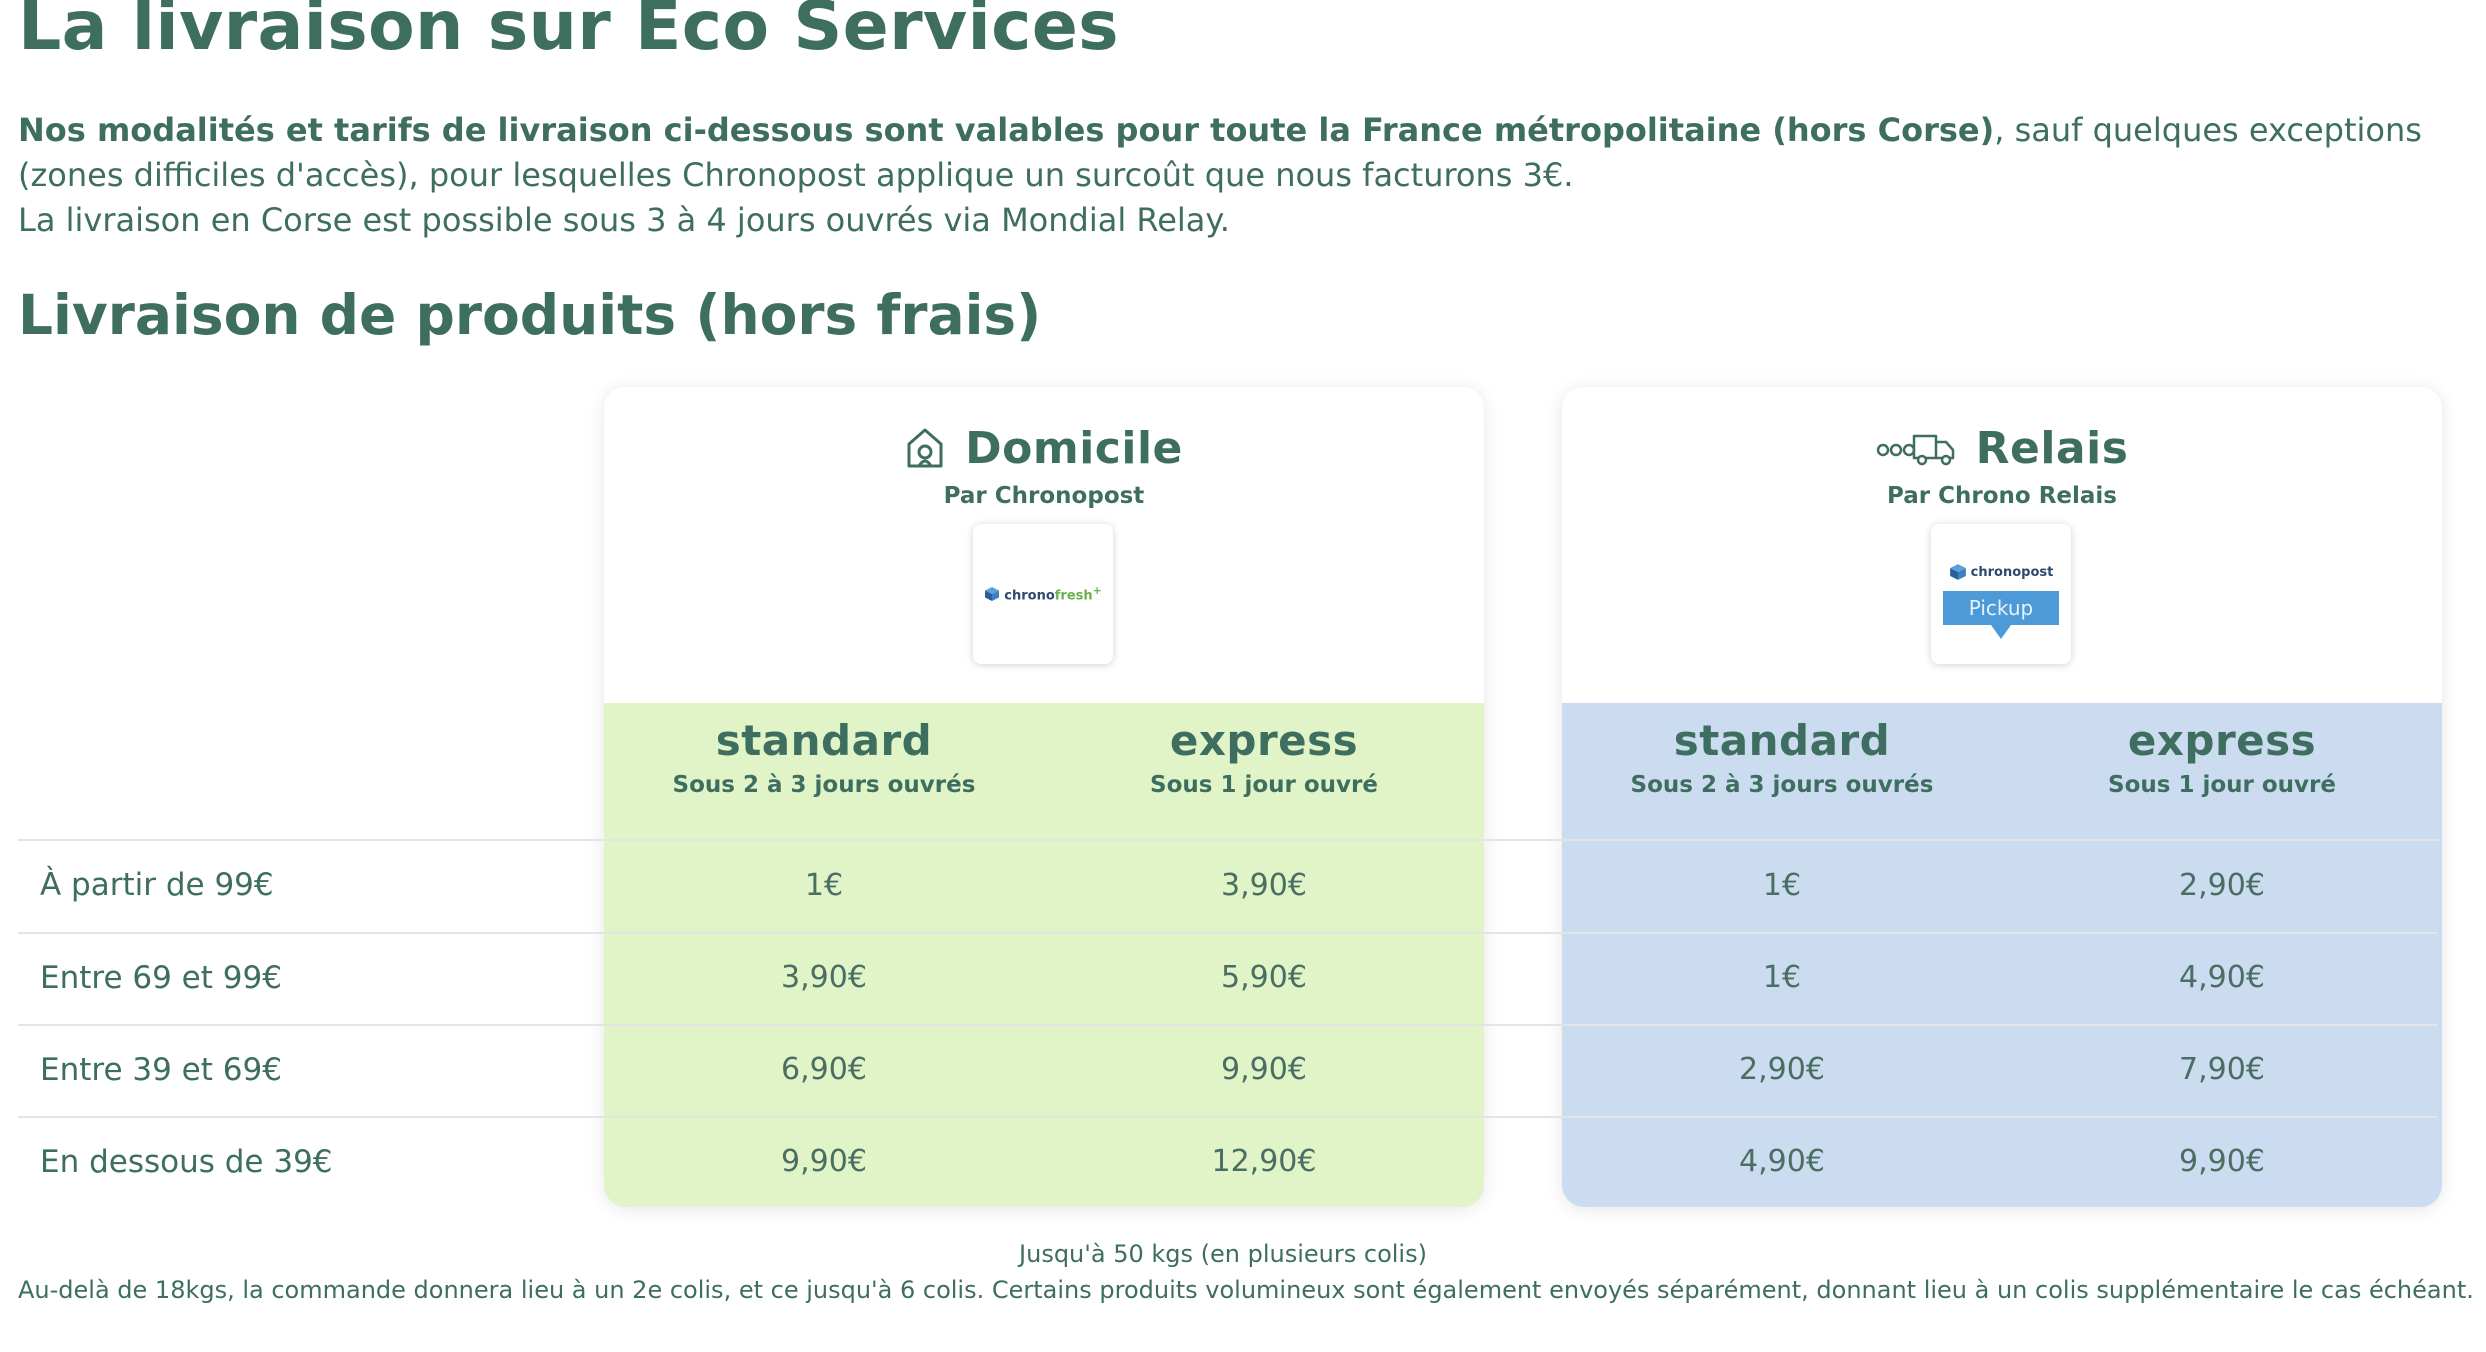  I want to click on row-label: À partir de 99€, so click(157, 885).